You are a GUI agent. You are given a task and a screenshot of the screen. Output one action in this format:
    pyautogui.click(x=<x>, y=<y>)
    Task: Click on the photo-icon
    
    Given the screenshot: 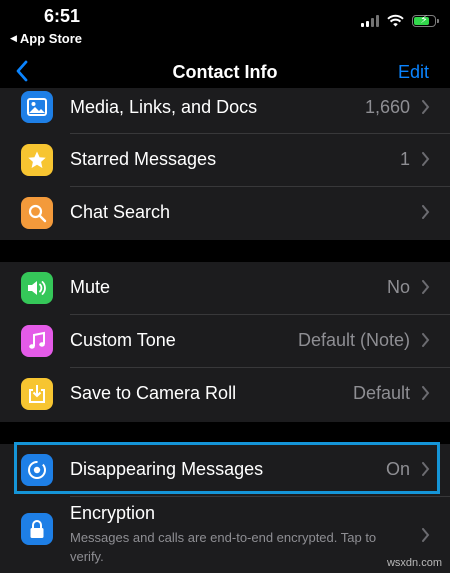 What is the action you would take?
    pyautogui.click(x=37, y=107)
    